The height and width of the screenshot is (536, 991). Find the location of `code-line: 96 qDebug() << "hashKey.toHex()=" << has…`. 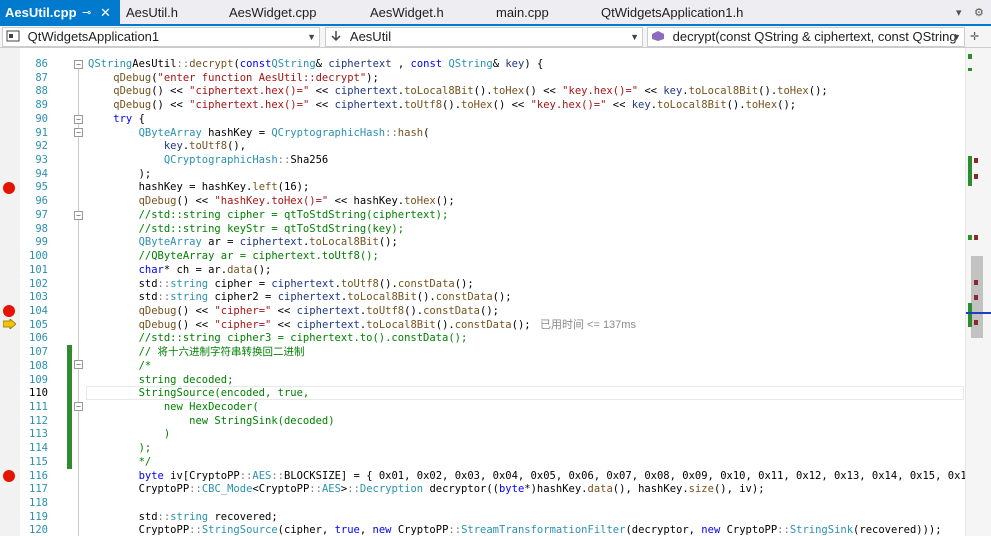

code-line: 96 qDebug() << "hashKey.toHex()=" << has… is located at coordinates (482, 202).